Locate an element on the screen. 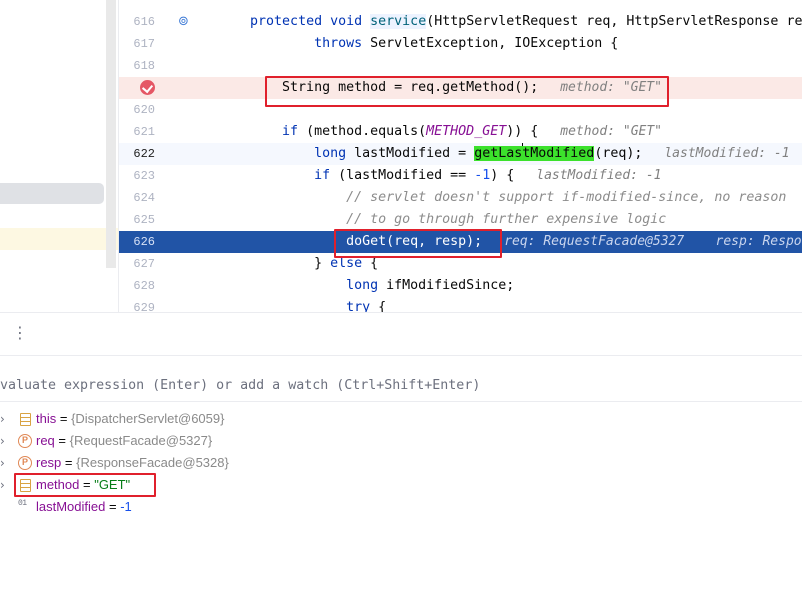 Image resolution: width=802 pixels, height=600 pixels. code-token: } is located at coordinates (274, 263).